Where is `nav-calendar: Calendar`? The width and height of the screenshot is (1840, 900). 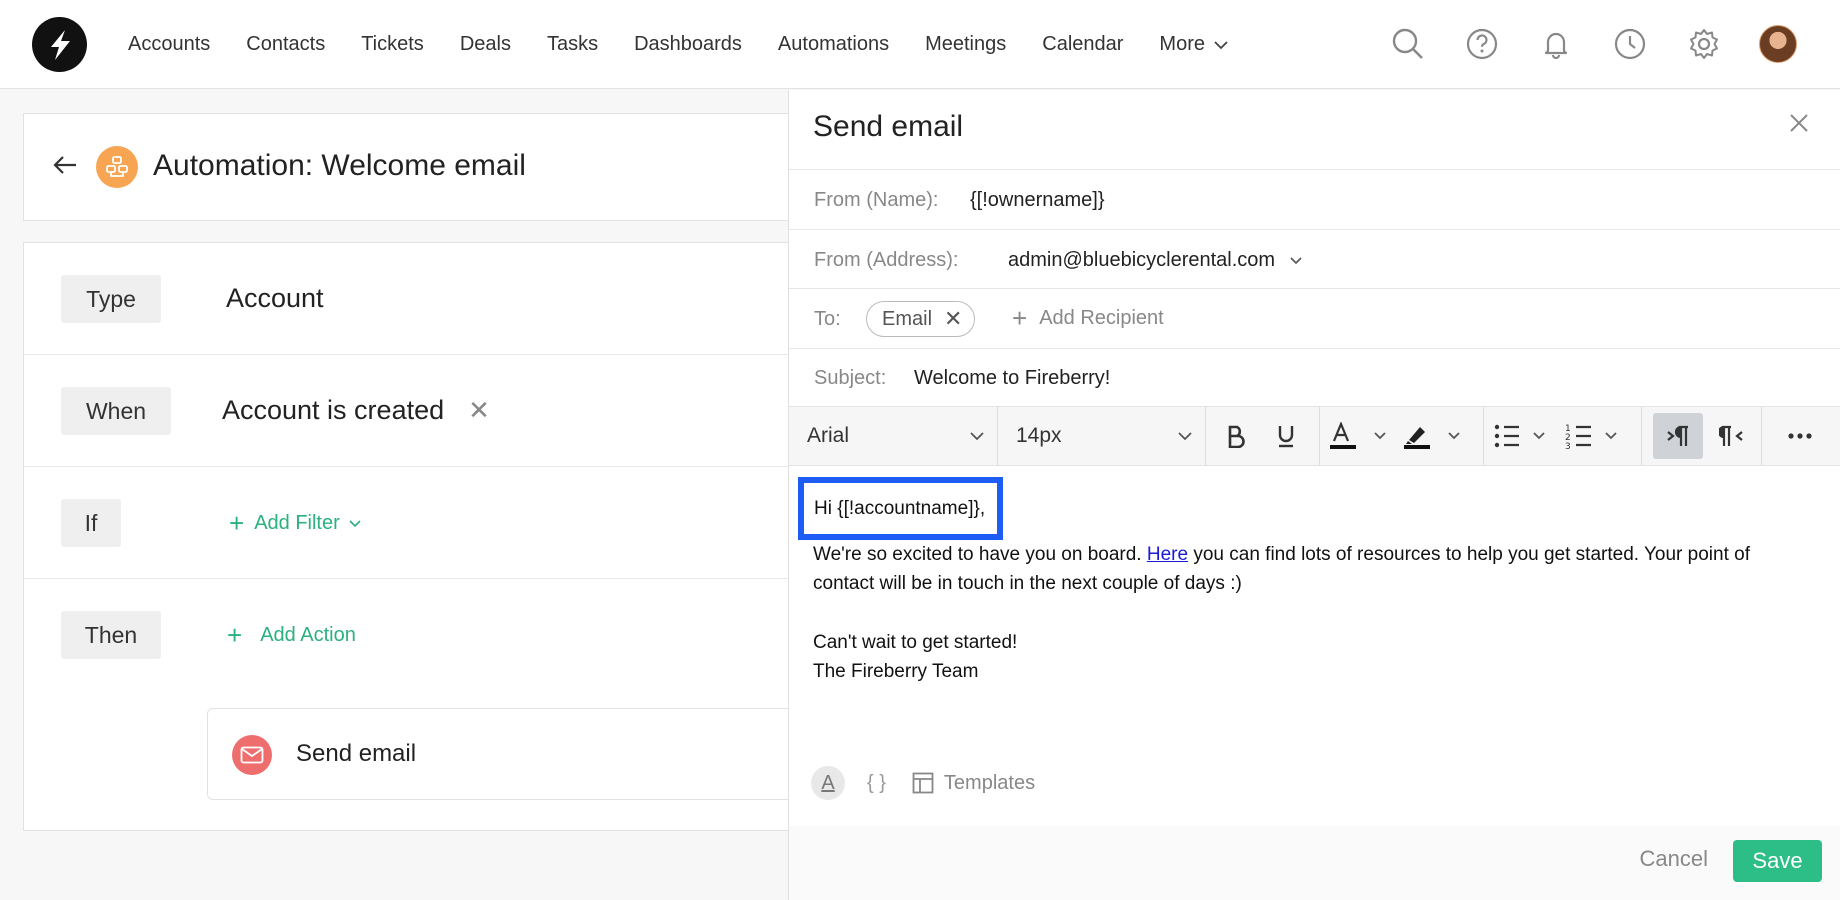 nav-calendar: Calendar is located at coordinates (1082, 44).